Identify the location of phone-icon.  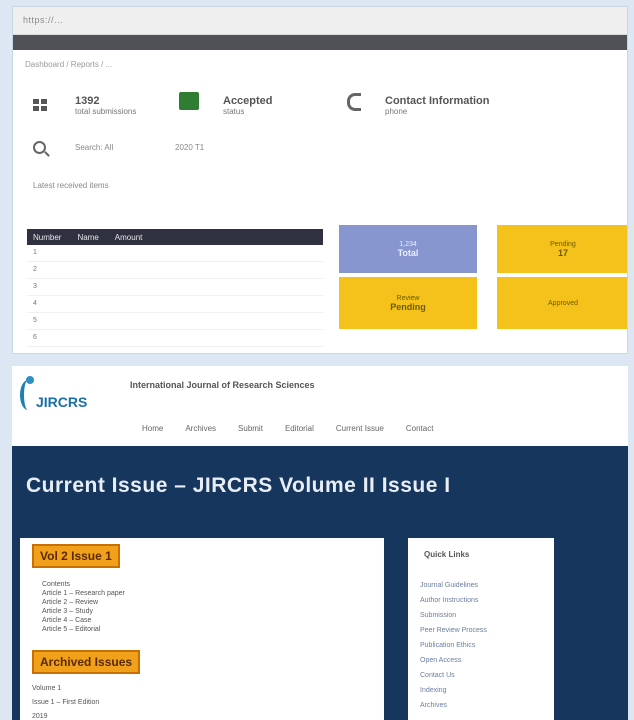
(354, 102).